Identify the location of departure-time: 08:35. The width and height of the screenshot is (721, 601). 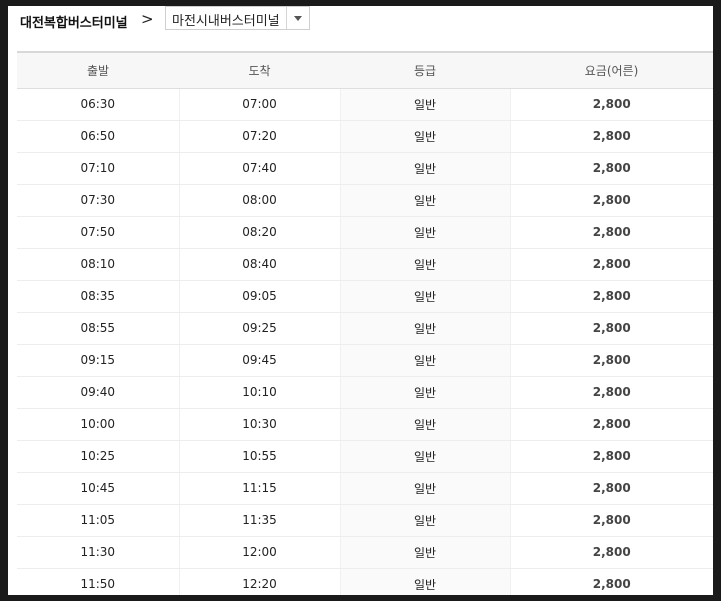
(98, 296).